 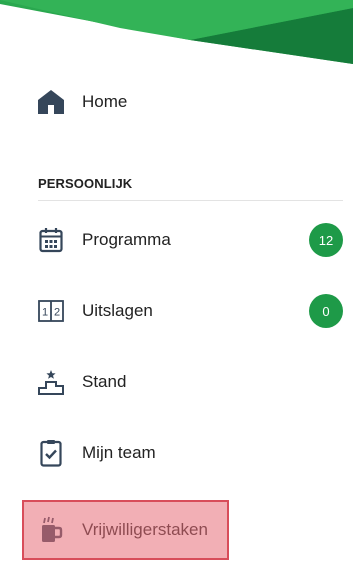 I want to click on sidebar-item-label: Stand, so click(x=104, y=381).